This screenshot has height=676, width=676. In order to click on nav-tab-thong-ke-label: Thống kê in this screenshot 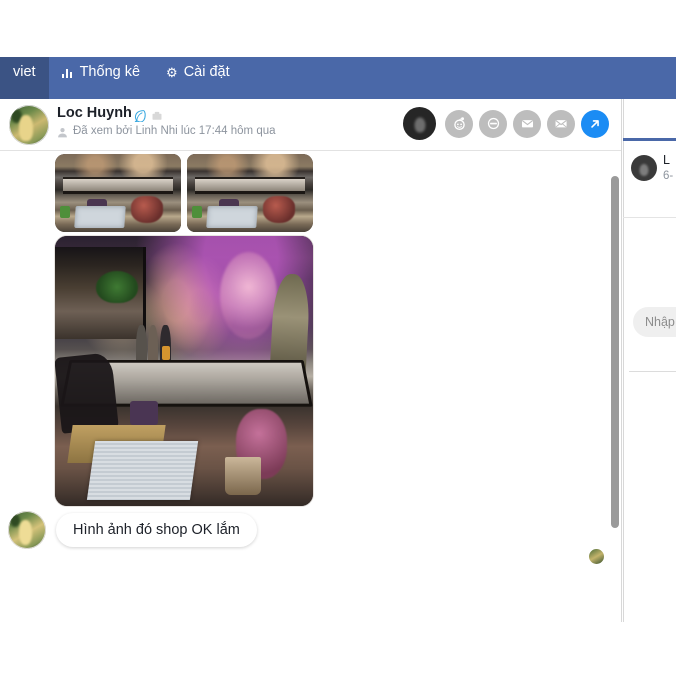, I will do `click(110, 72)`.